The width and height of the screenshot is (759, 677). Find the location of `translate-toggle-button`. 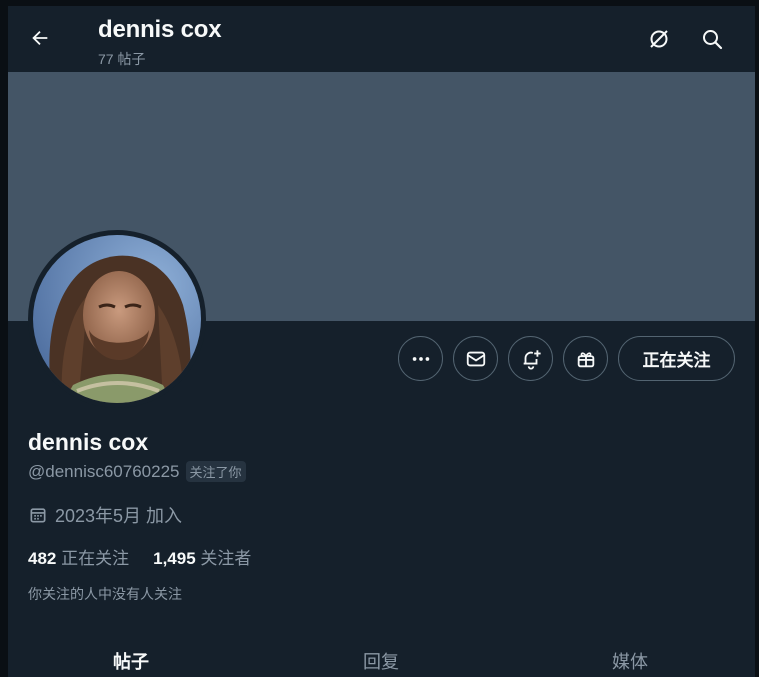

translate-toggle-button is located at coordinates (659, 39).